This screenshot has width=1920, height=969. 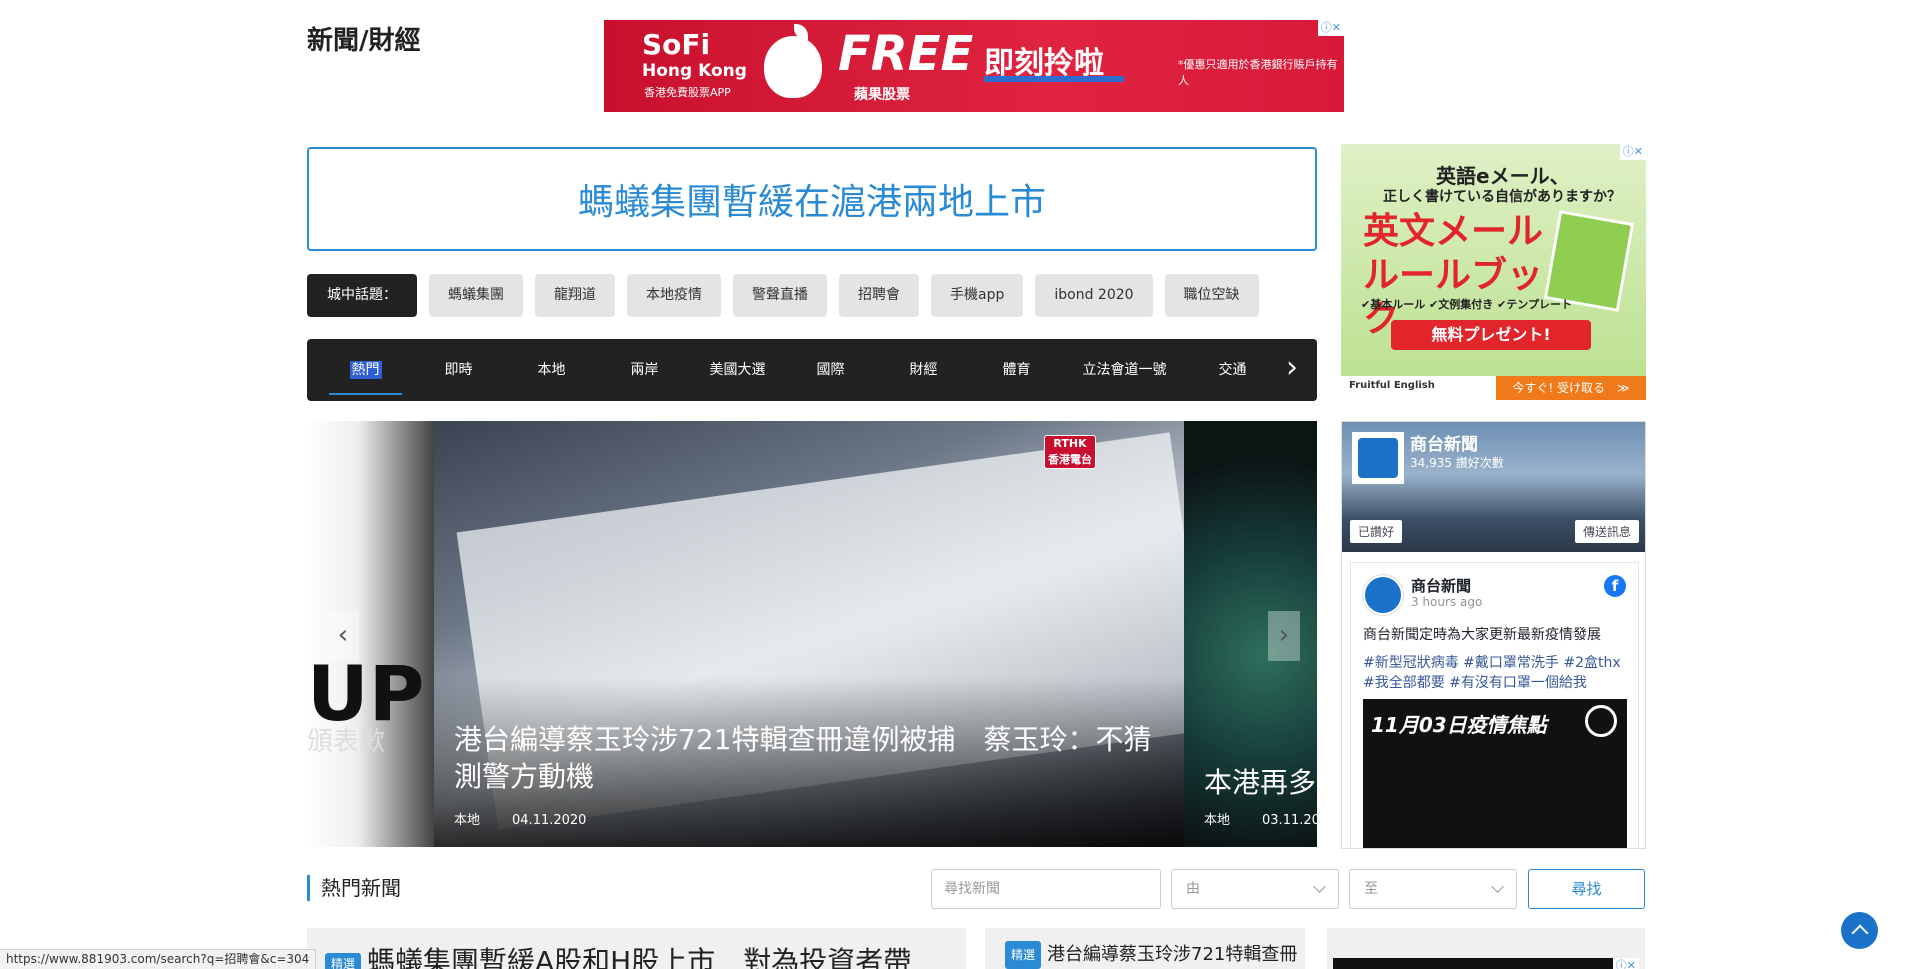 I want to click on nav-tab-label: 熱門, so click(x=365, y=370).